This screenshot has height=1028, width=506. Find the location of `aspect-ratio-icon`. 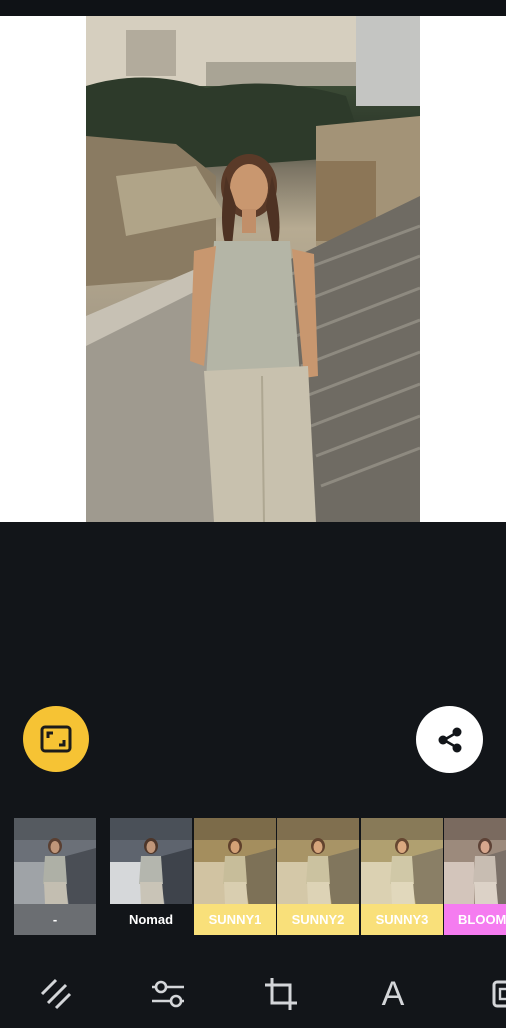

aspect-ratio-icon is located at coordinates (56, 739).